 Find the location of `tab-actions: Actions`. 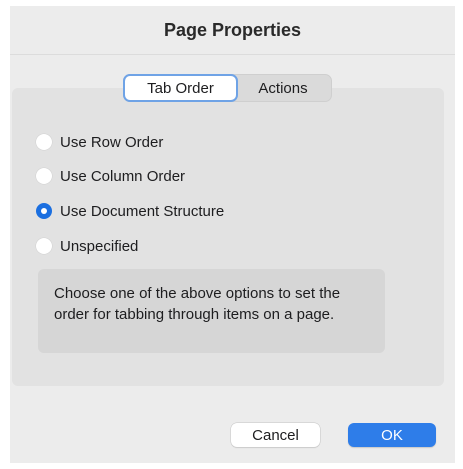

tab-actions: Actions is located at coordinates (283, 88).